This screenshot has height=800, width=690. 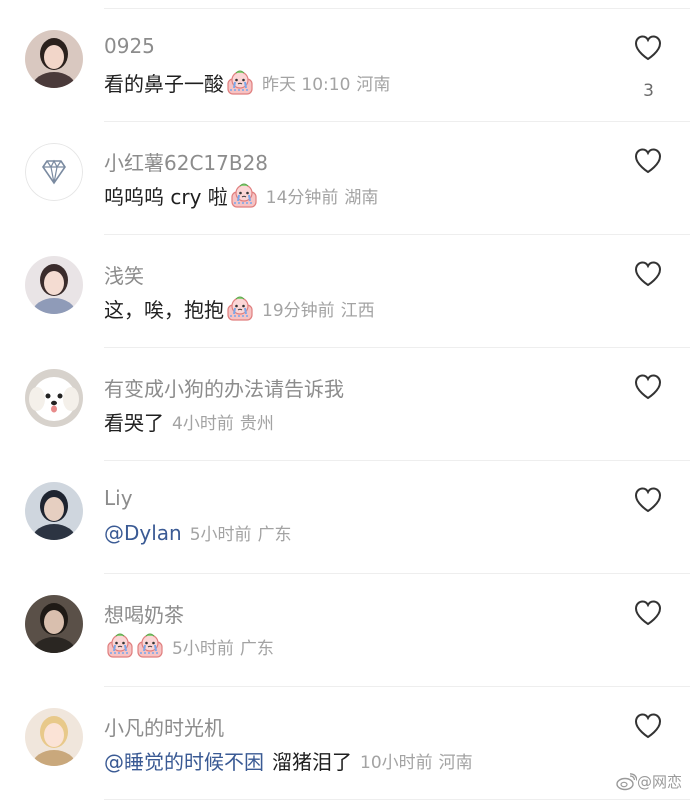 I want to click on mention-link: @Dylan, so click(x=143, y=533).